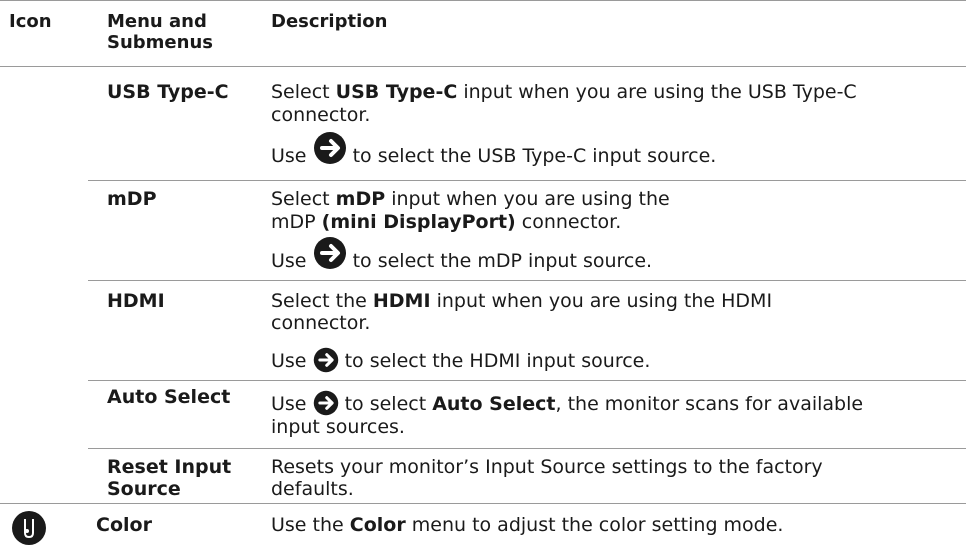 This screenshot has height=549, width=966. Describe the element at coordinates (470, 199) in the screenshot. I see `desc-mdp-line1: Select mDP input when you are using the` at that location.